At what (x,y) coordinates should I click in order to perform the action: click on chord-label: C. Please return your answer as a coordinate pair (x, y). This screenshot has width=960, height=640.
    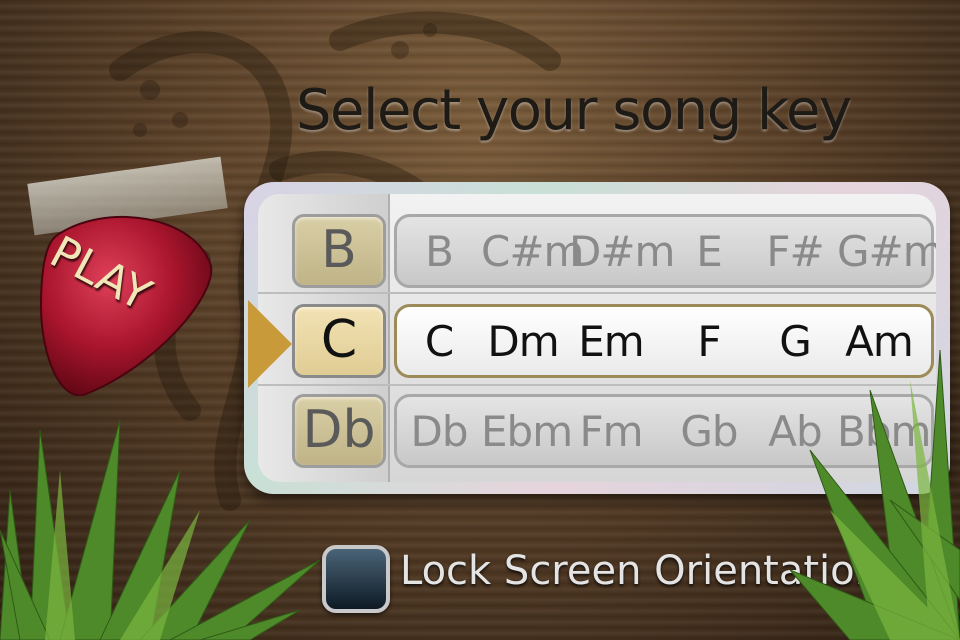
    Looking at the image, I should click on (439, 341).